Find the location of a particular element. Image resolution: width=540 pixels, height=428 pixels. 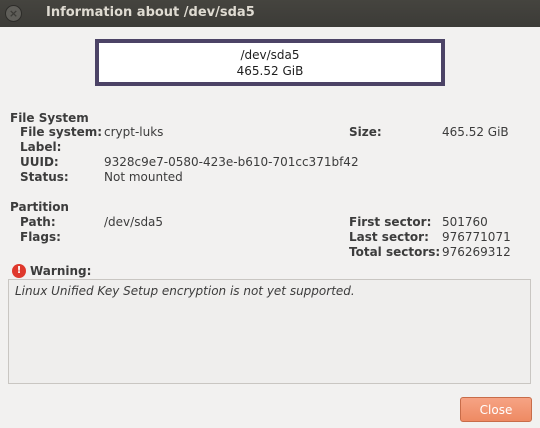

title-bar: × Information about /dev/sda5 is located at coordinates (270, 13).